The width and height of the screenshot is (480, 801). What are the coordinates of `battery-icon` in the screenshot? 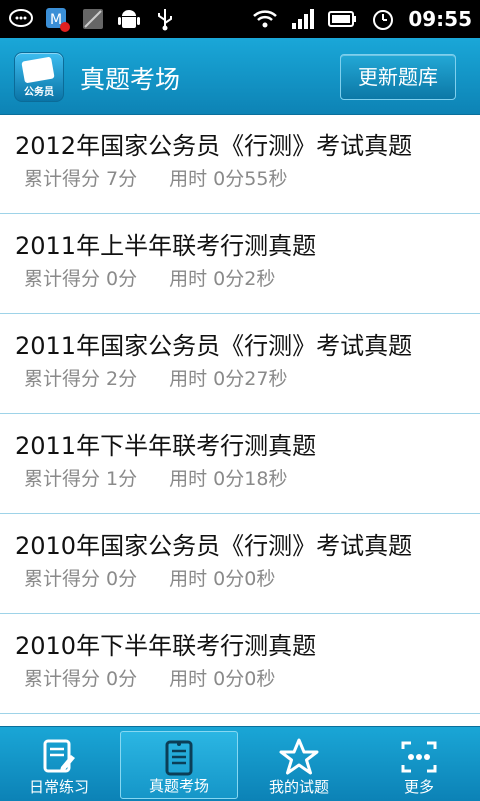 It's located at (342, 19).